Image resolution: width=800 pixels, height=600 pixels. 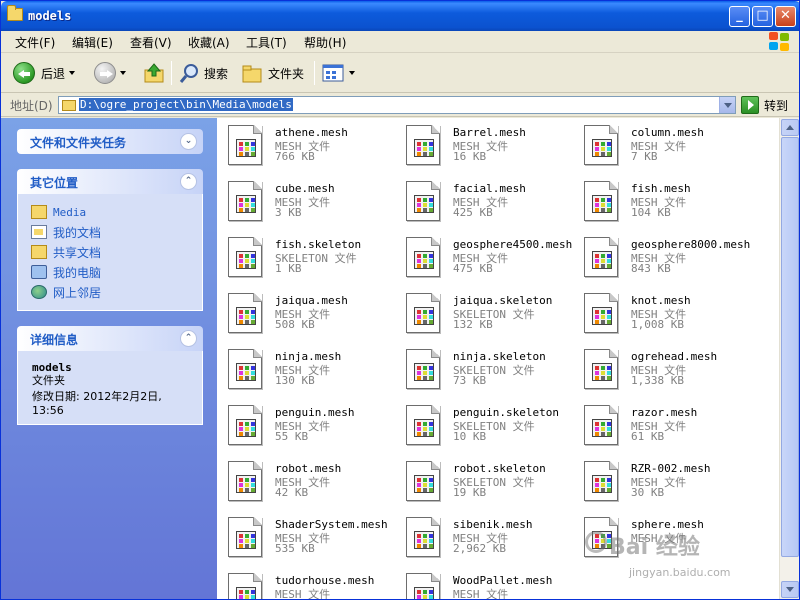 What do you see at coordinates (292, 492) in the screenshot?
I see `file-size: 42 KB` at bounding box center [292, 492].